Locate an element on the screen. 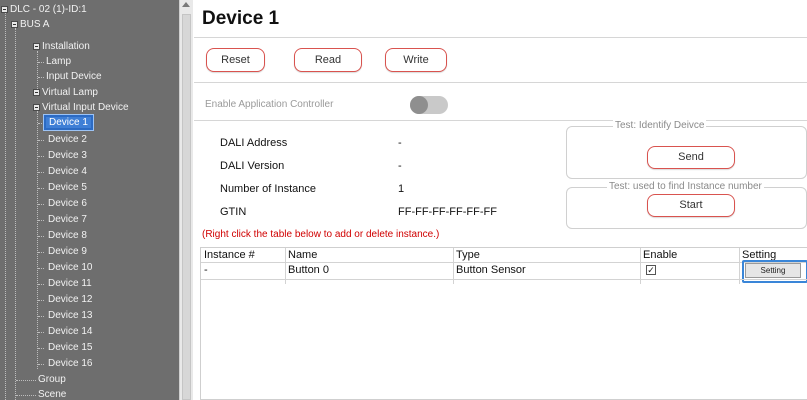  gtin-label: GTIN is located at coordinates (233, 212).